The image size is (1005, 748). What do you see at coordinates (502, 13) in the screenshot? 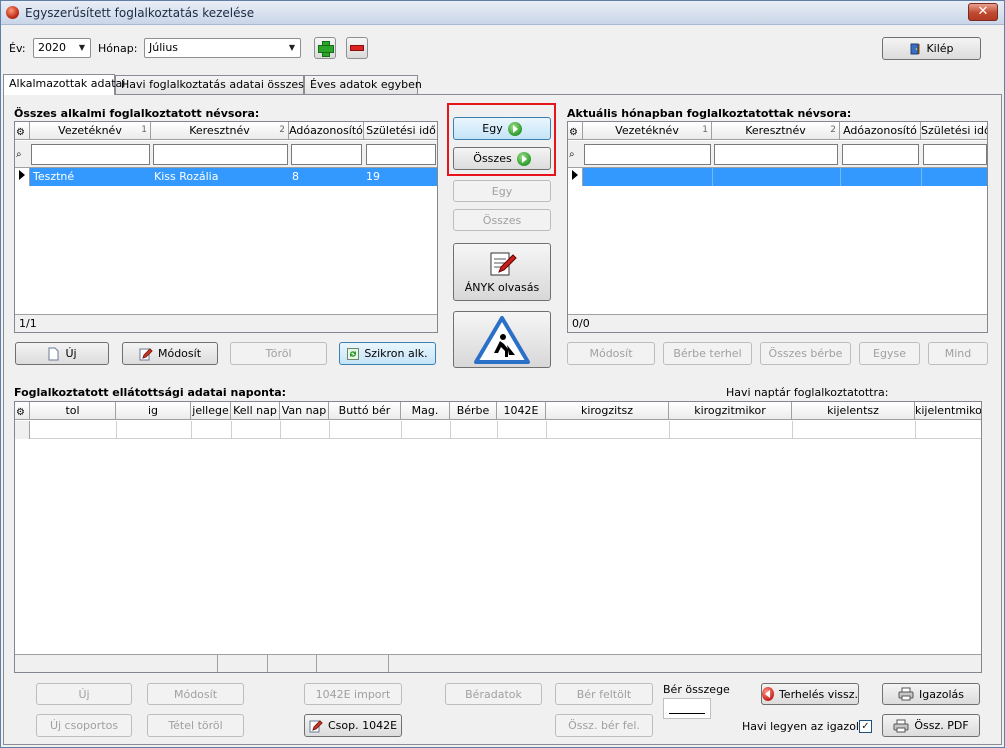
I see `title-bar: Egyszerűsített foglalkoztatás kezelése ✕` at bounding box center [502, 13].